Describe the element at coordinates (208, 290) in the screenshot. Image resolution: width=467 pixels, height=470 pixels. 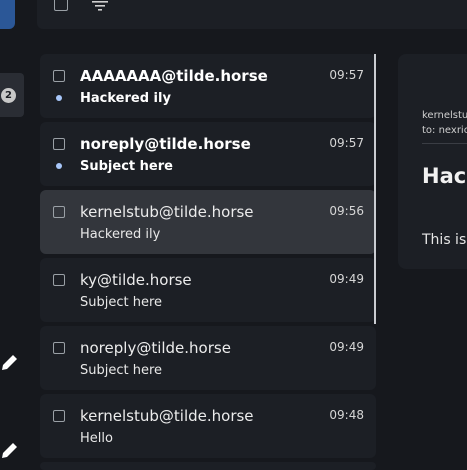
I see `message-item: ky@tilde.horse 09:49 Subject here` at that location.